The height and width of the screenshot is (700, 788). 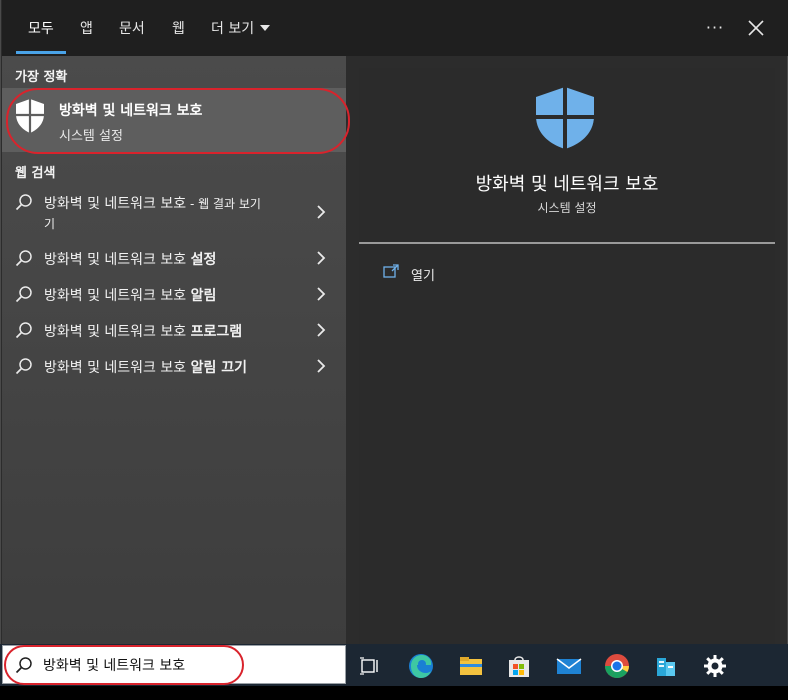 What do you see at coordinates (265, 28) in the screenshot?
I see `chevron-down-icon` at bounding box center [265, 28].